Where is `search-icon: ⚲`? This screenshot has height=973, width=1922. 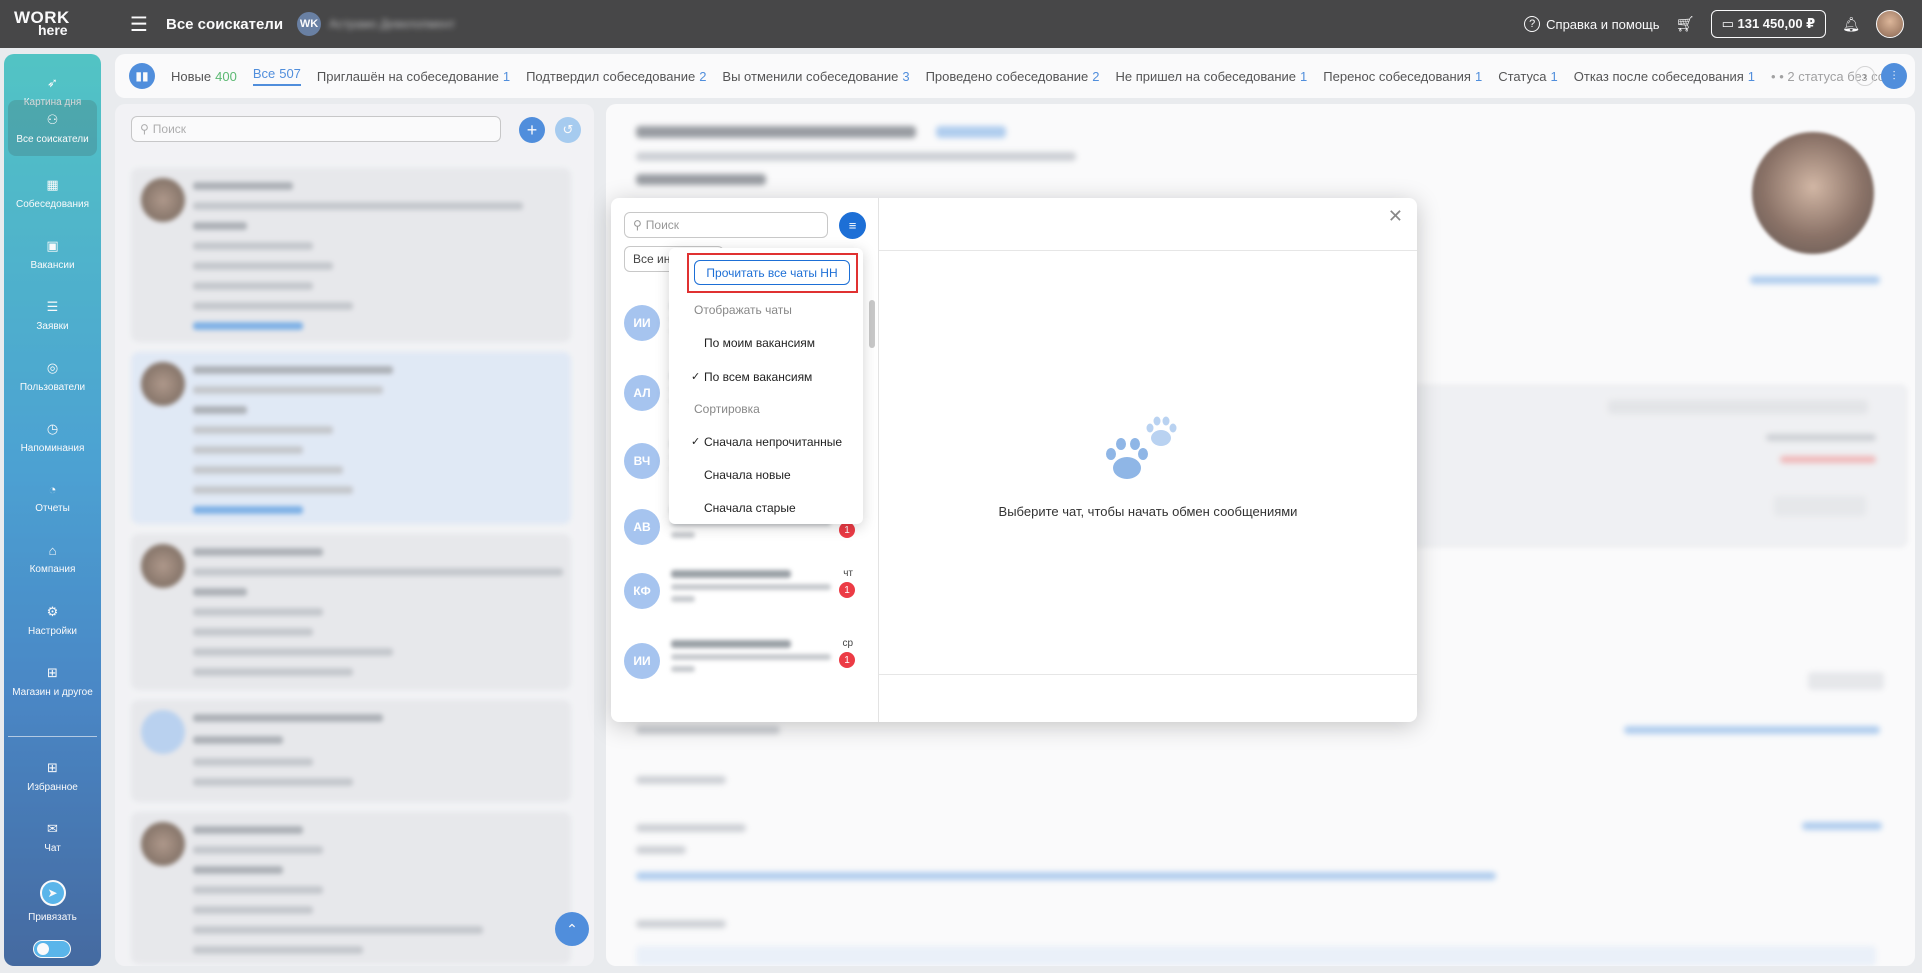 search-icon: ⚲ is located at coordinates (637, 225).